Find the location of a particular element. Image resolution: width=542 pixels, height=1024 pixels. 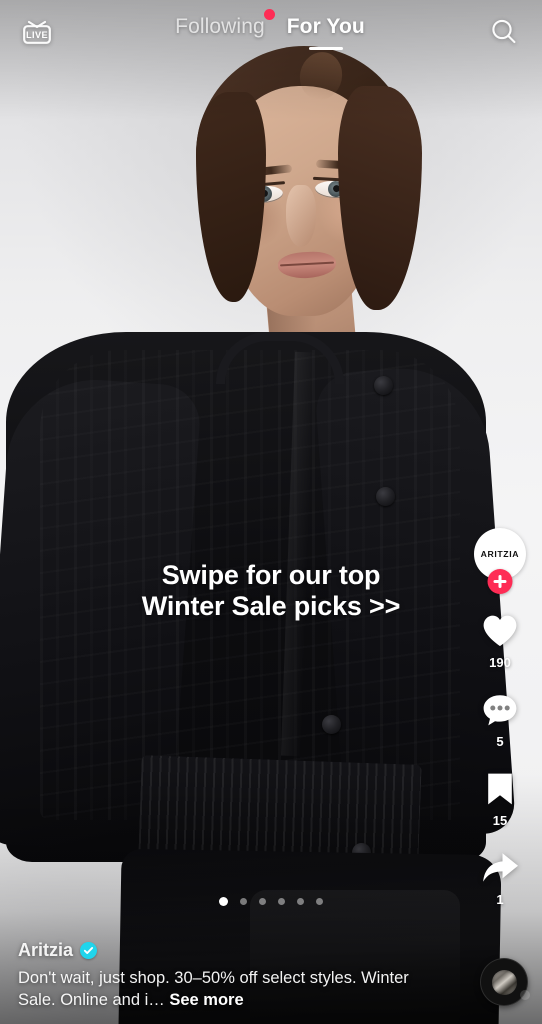

svg-text: LIVE is located at coordinates (37, 35).